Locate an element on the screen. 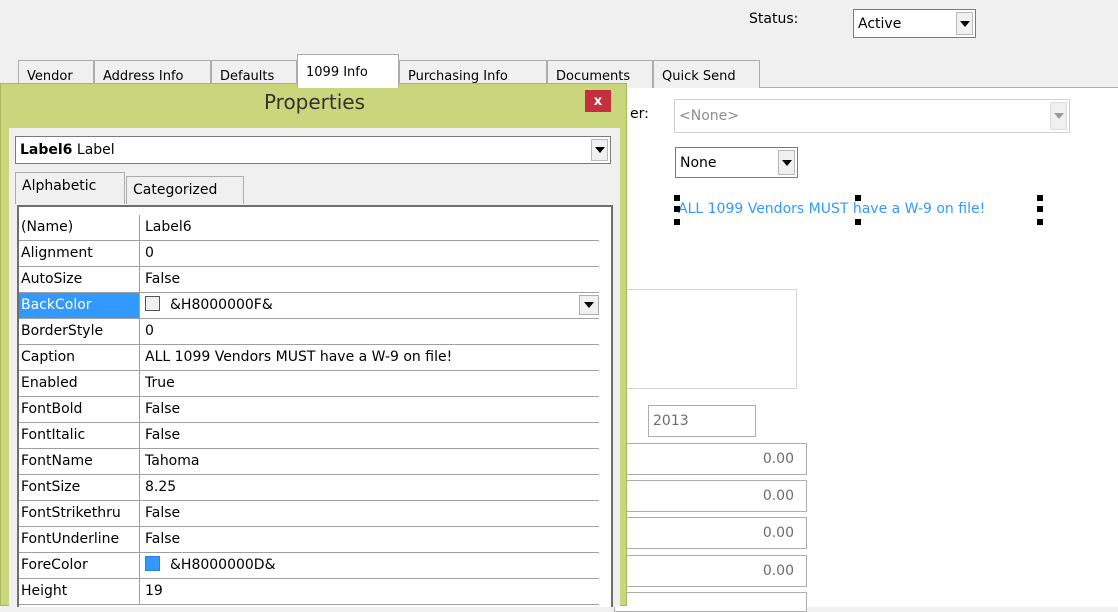  property-row: ForeColor &H8000000D& is located at coordinates (309, 566).